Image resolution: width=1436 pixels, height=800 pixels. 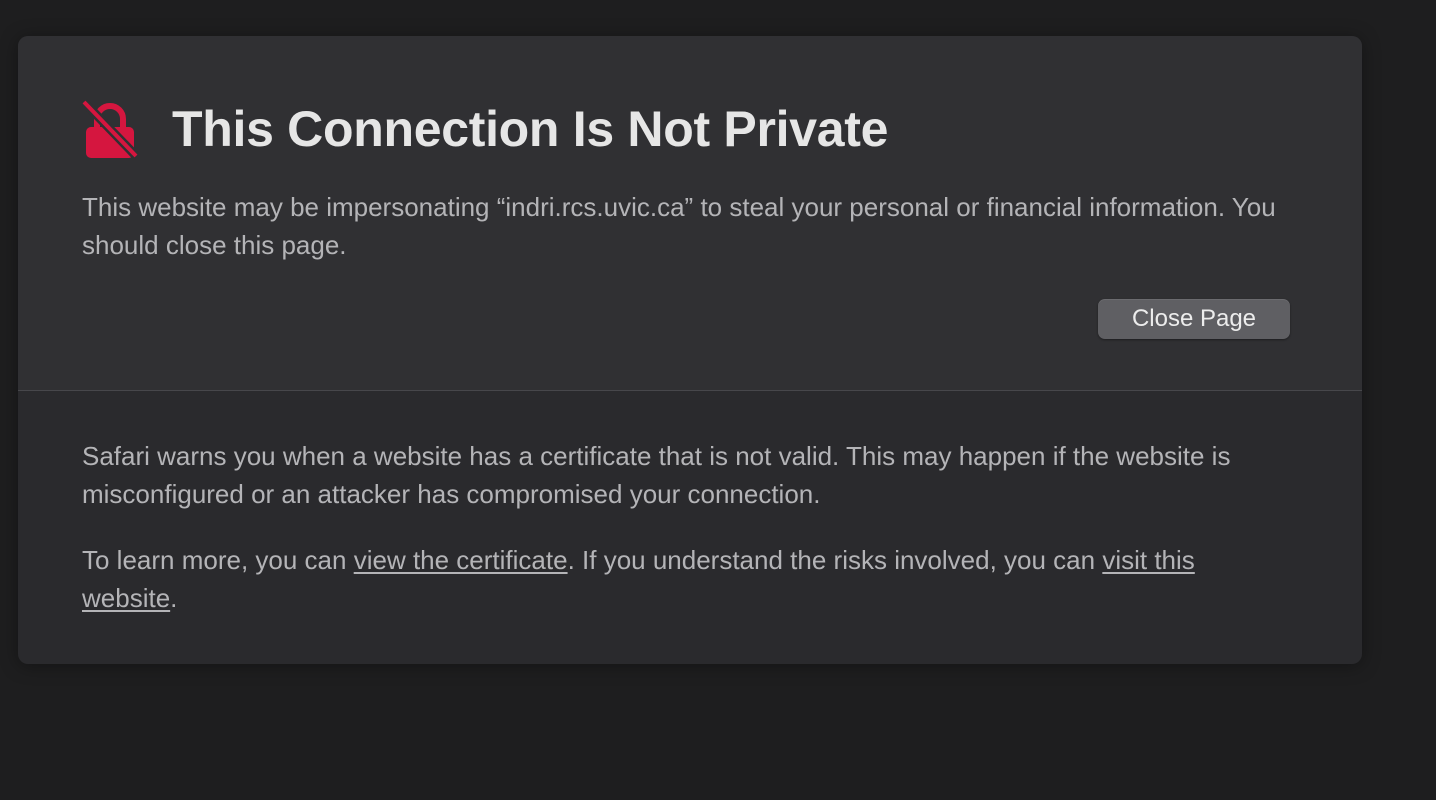 I want to click on learn-more-prefix: To learn more, you can, so click(x=218, y=560).